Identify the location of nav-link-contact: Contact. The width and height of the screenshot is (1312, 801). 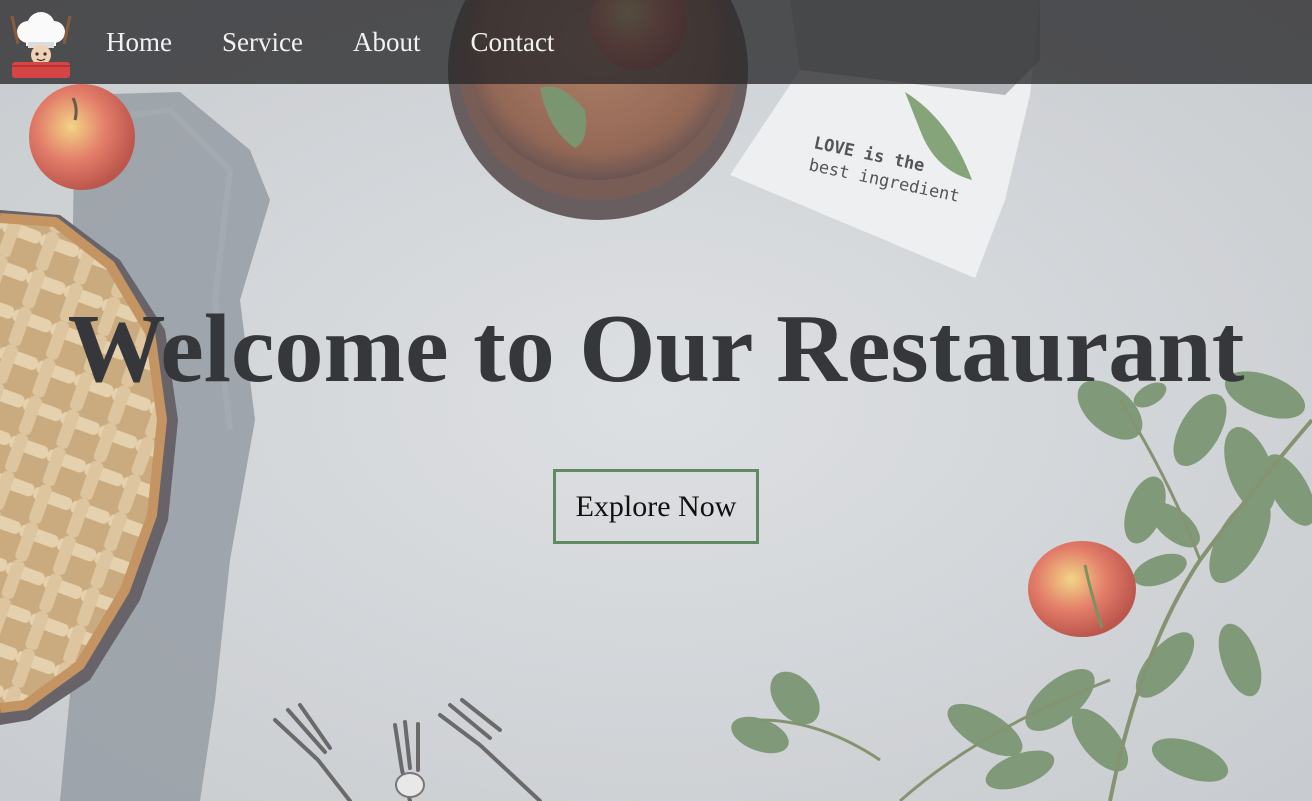
(512, 42).